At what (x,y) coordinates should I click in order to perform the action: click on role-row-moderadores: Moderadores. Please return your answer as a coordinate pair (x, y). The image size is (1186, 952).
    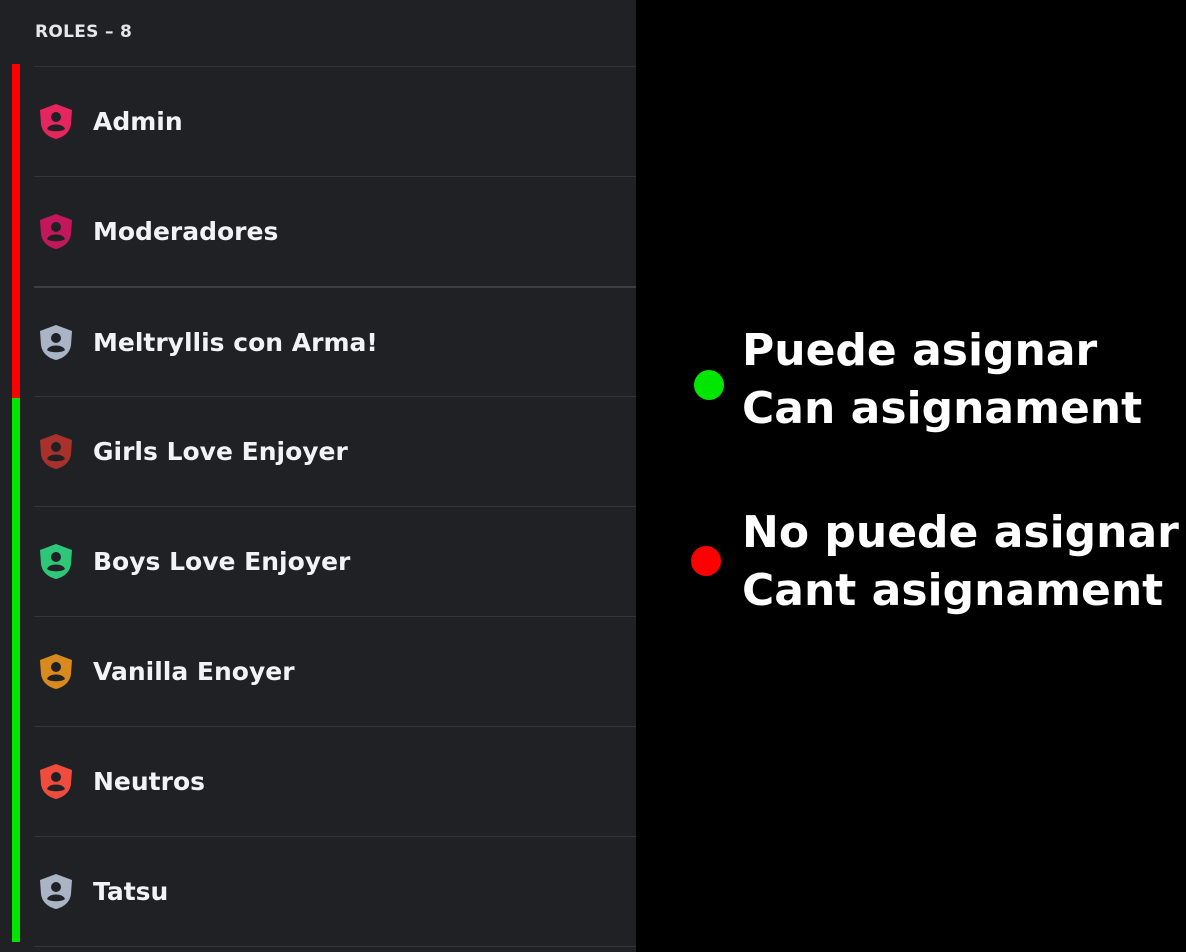
    Looking at the image, I should click on (335, 231).